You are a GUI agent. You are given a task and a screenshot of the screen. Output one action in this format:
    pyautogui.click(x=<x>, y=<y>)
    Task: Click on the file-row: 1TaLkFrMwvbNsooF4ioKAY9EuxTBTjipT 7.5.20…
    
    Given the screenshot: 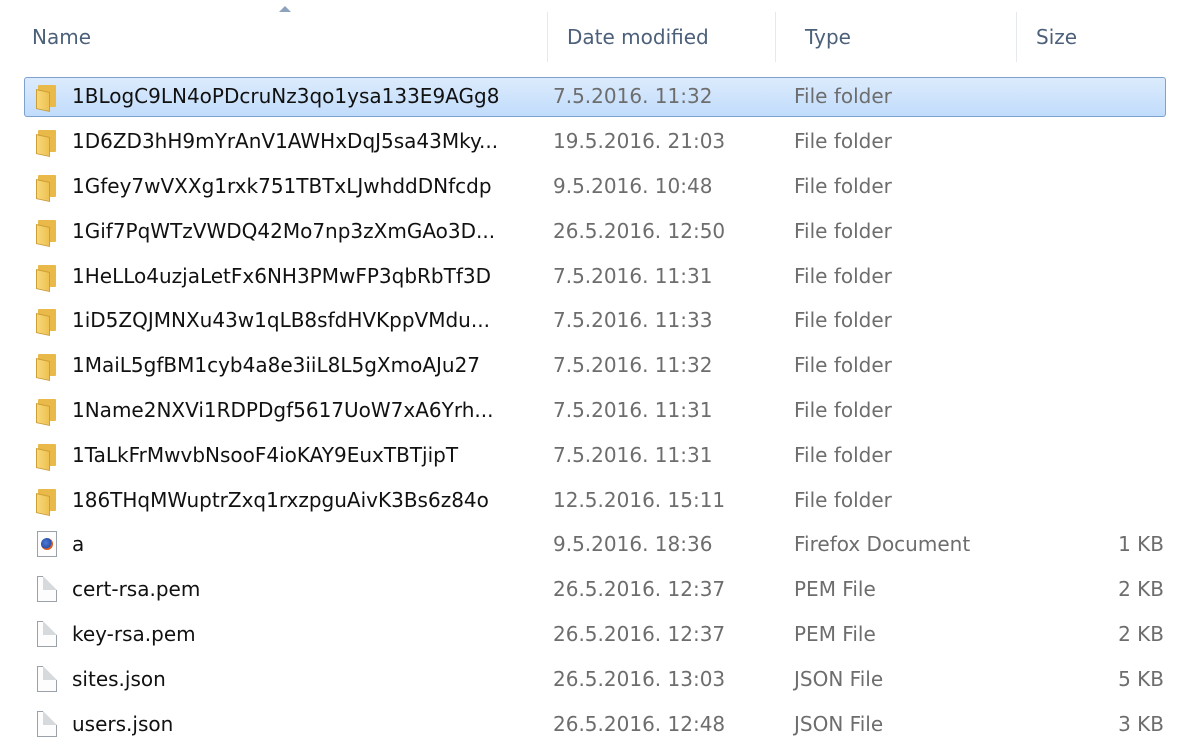 What is the action you would take?
    pyautogui.click(x=590, y=454)
    